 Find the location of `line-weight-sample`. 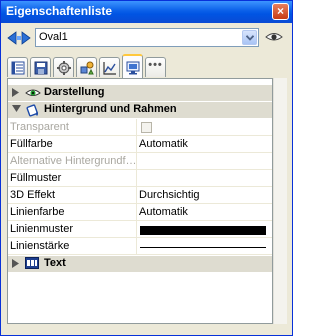

line-weight-sample is located at coordinates (203, 247).